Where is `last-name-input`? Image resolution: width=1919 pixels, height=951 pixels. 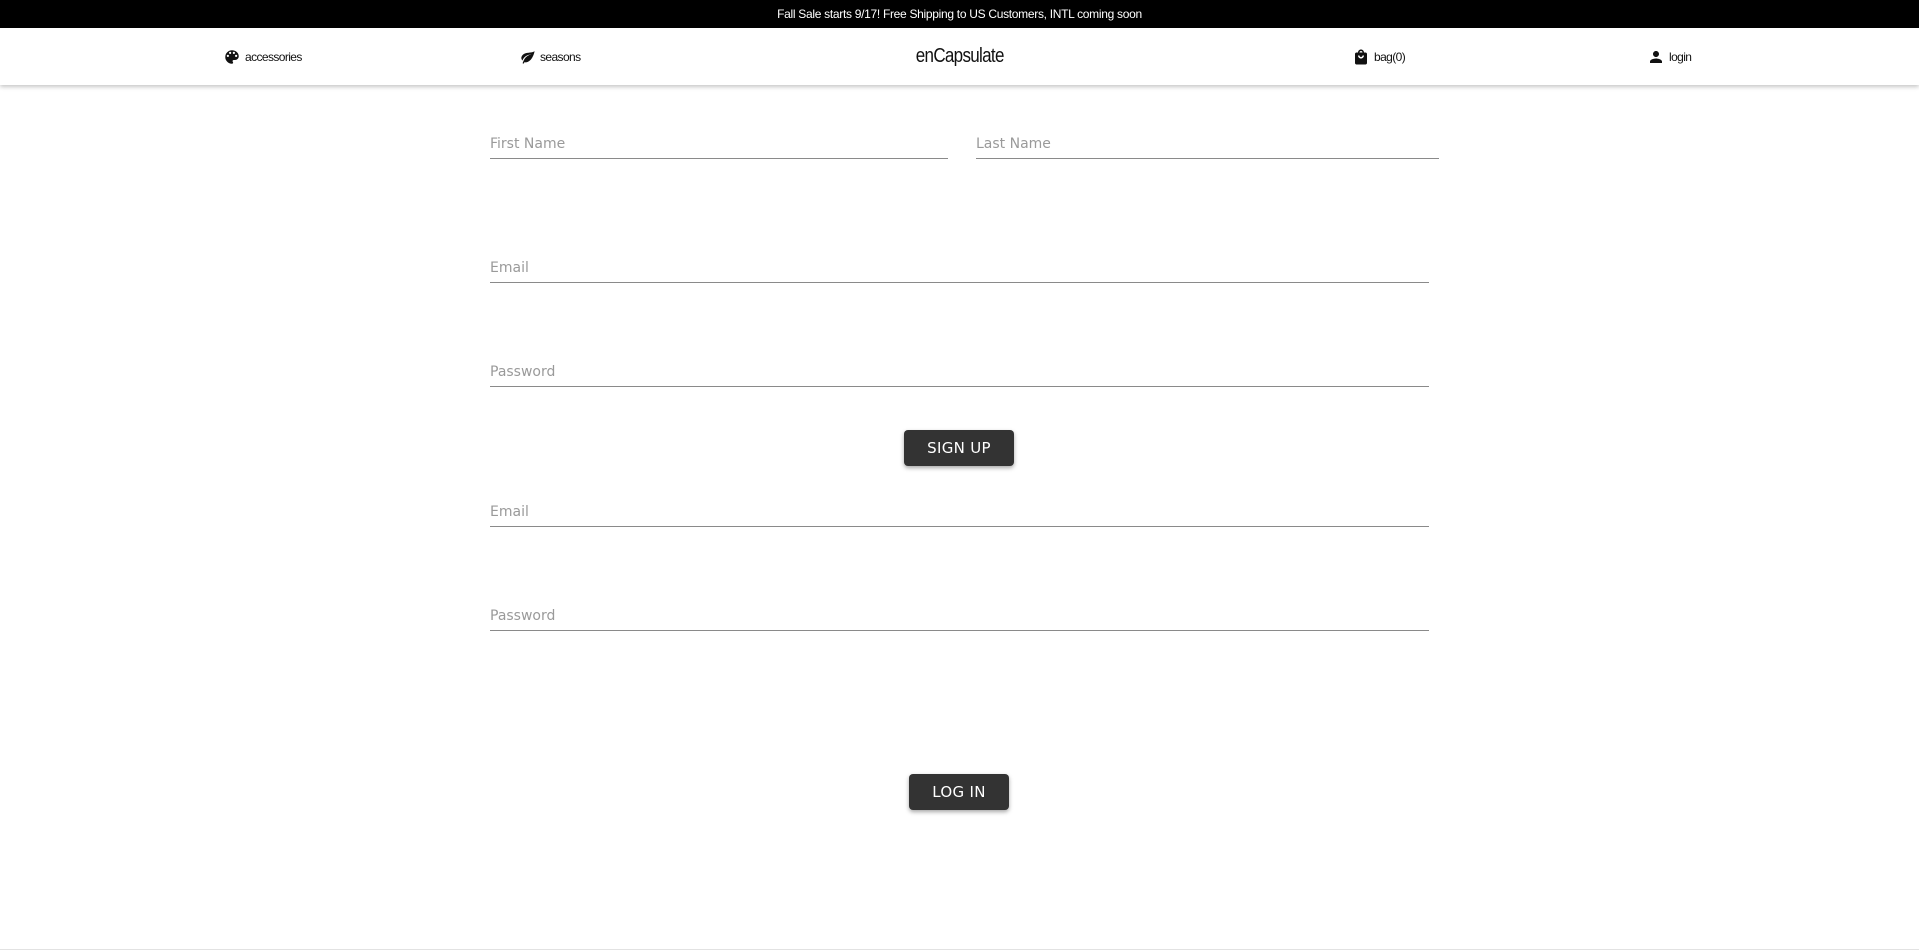
last-name-input is located at coordinates (1207, 144).